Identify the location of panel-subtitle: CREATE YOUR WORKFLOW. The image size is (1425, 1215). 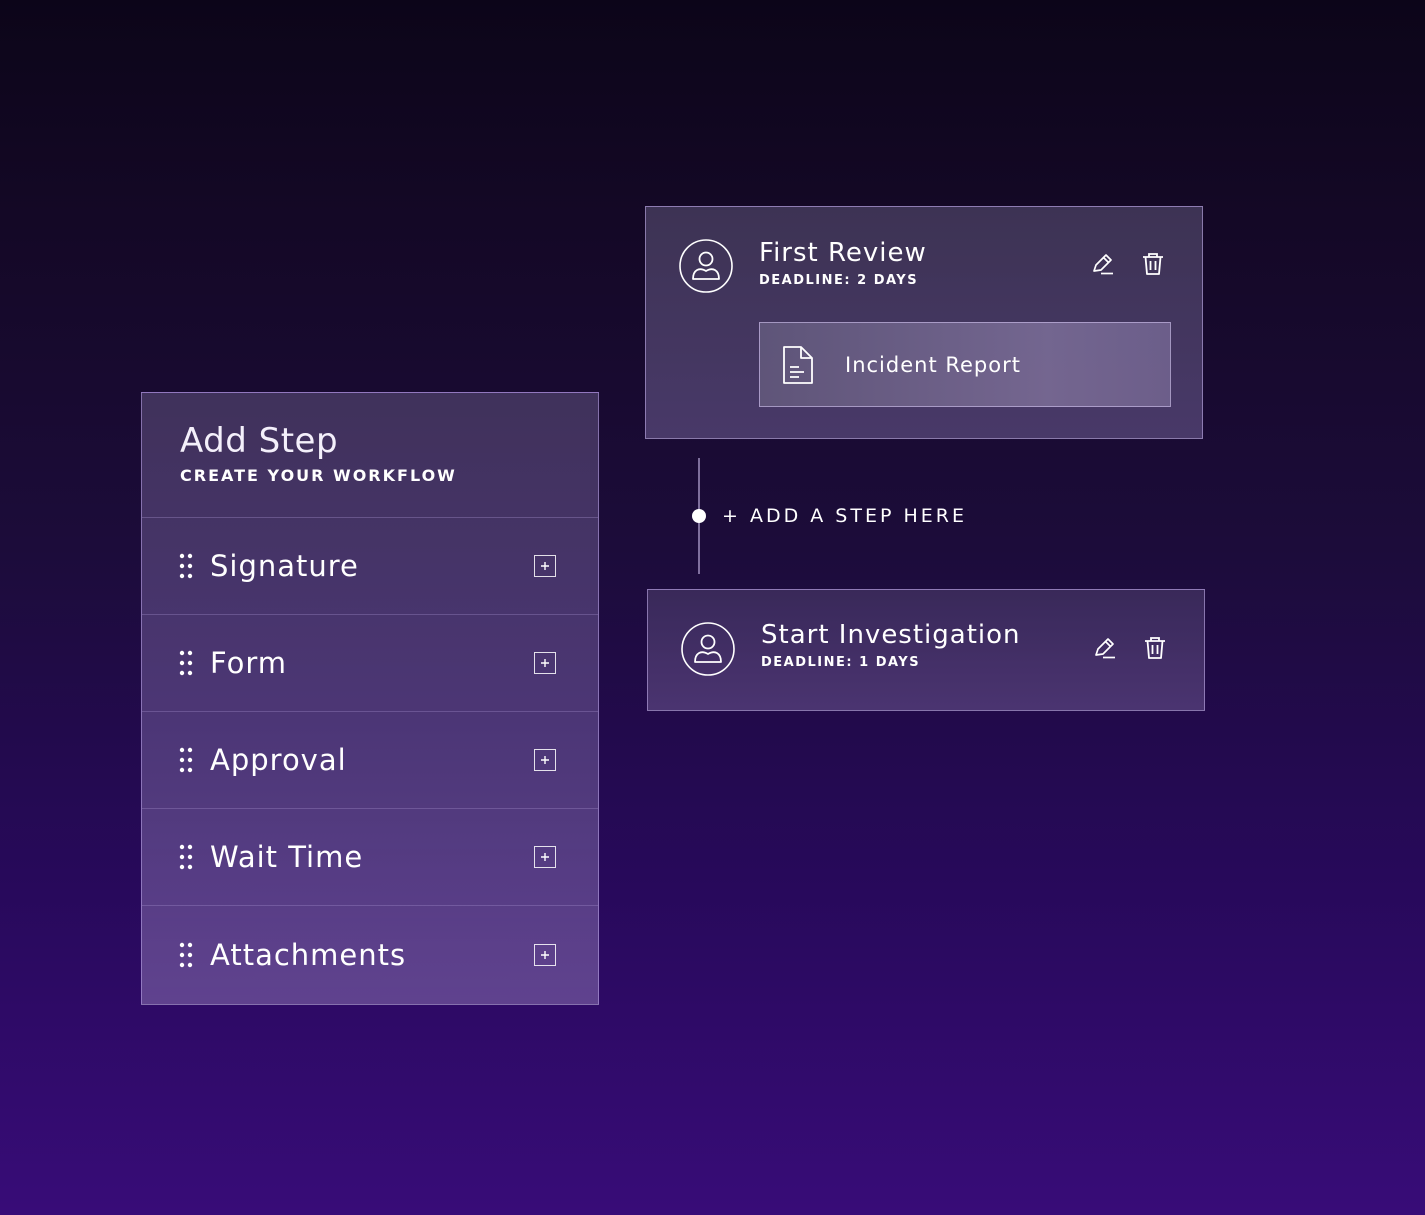
(318, 475).